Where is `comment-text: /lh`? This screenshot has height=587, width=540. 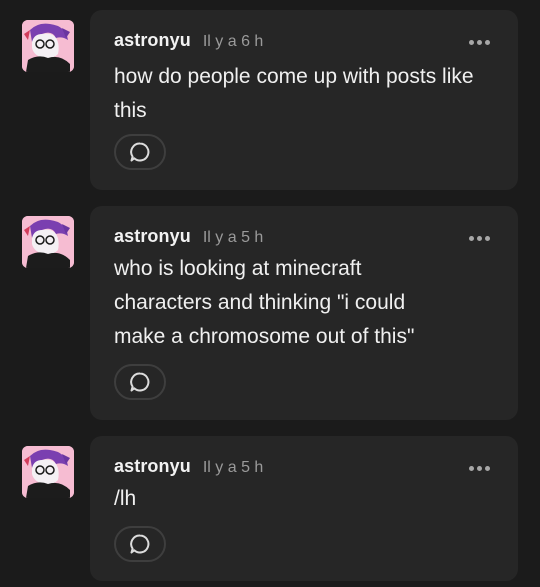
comment-text: /lh is located at coordinates (125, 498).